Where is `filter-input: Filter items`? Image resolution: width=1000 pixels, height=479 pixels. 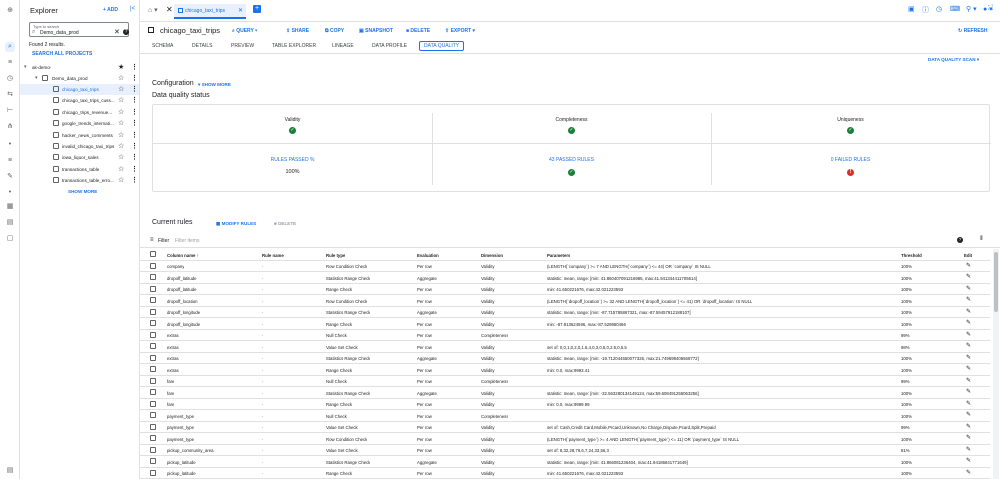
filter-input: Filter items is located at coordinates (187, 241).